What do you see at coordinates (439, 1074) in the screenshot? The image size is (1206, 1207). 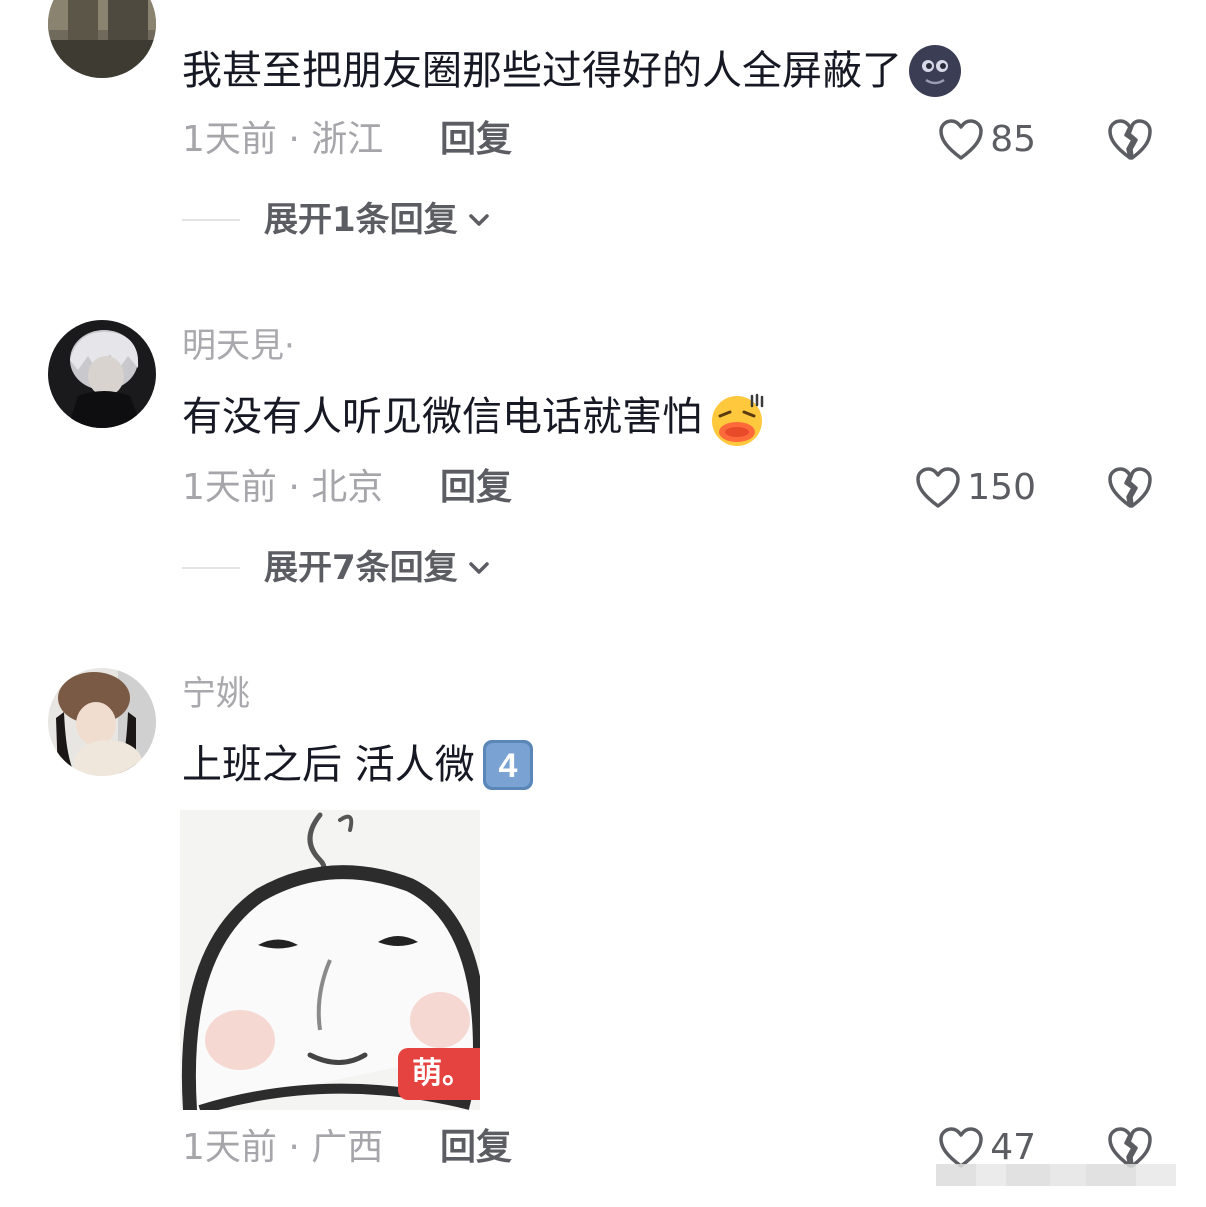 I see `sticker-badge: 萌。` at bounding box center [439, 1074].